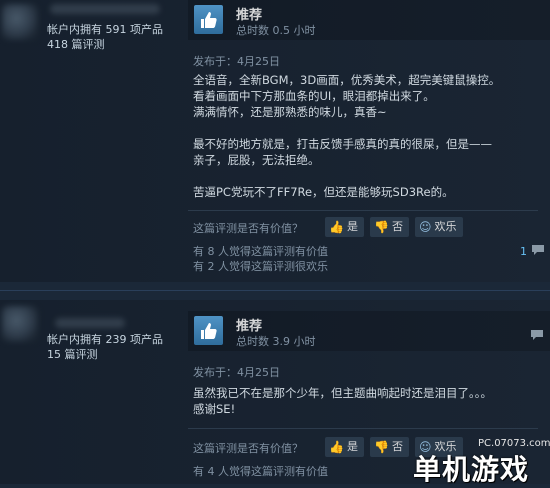  Describe the element at coordinates (260, 266) in the screenshot. I see `found-funny: 有 2 人觉得这篇评测很欢乐` at that location.